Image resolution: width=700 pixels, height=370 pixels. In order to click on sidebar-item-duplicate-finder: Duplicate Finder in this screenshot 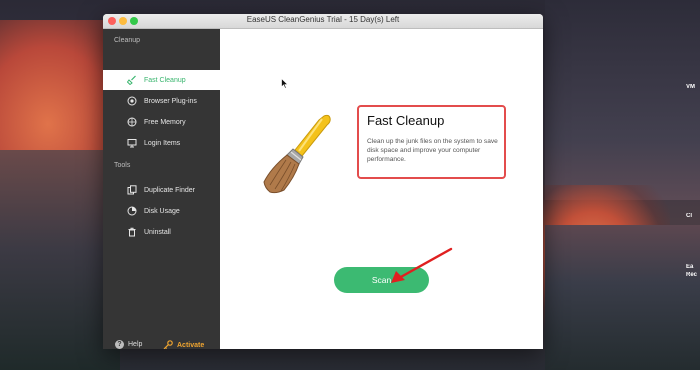, I will do `click(161, 190)`.